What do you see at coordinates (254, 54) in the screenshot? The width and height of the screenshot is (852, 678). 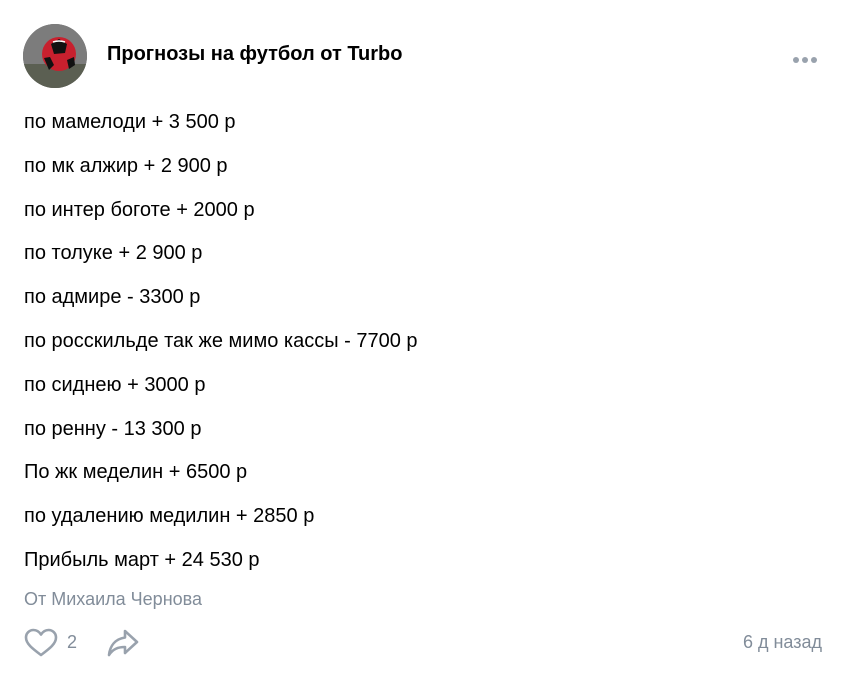 I see `author-name: Прогнозы на футбол от Turbo` at bounding box center [254, 54].